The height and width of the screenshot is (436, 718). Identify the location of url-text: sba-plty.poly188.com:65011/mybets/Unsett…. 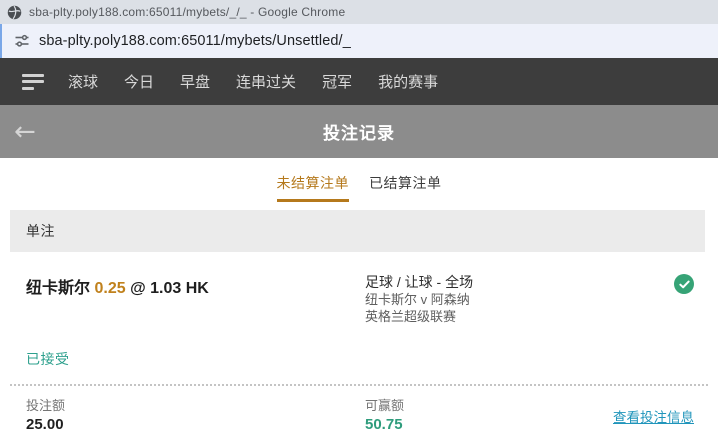
(195, 41).